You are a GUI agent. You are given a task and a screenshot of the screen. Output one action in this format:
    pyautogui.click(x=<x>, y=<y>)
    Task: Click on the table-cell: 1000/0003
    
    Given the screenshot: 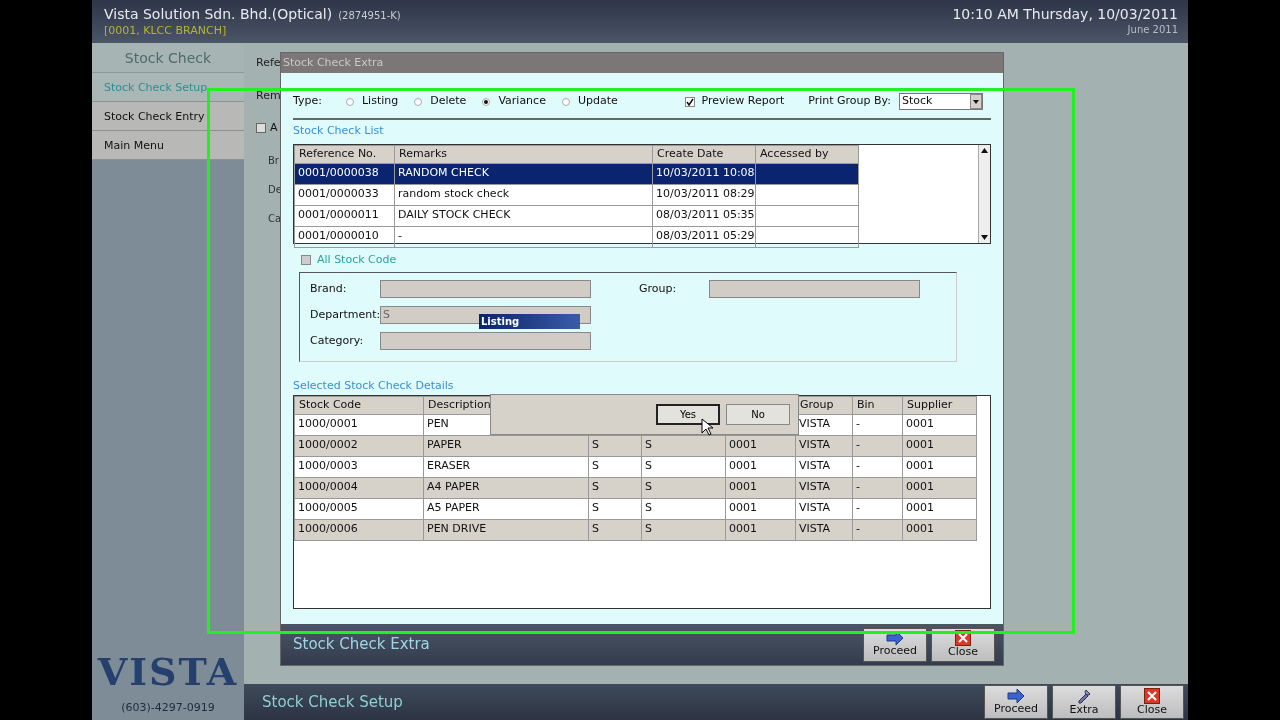 What is the action you would take?
    pyautogui.click(x=359, y=466)
    